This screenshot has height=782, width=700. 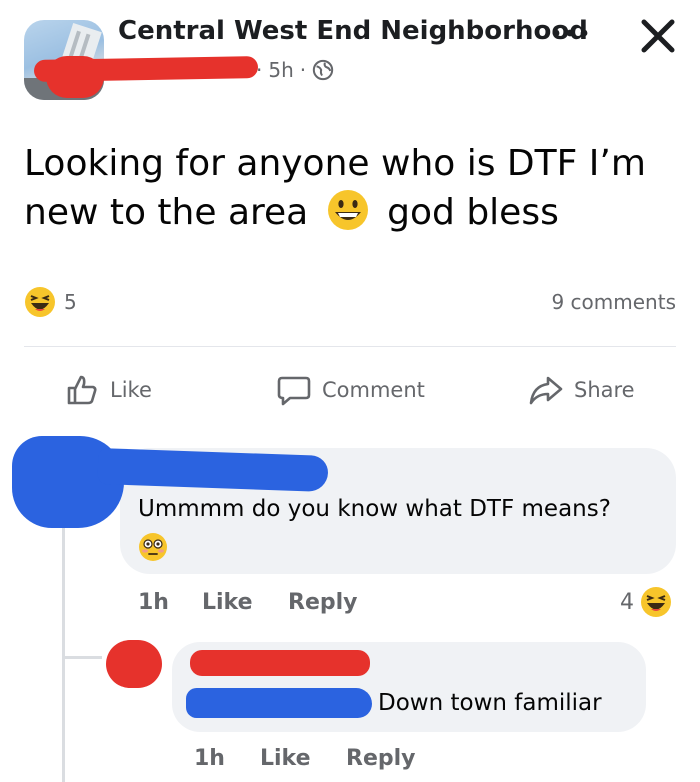 What do you see at coordinates (294, 391) in the screenshot?
I see `comment-icon` at bounding box center [294, 391].